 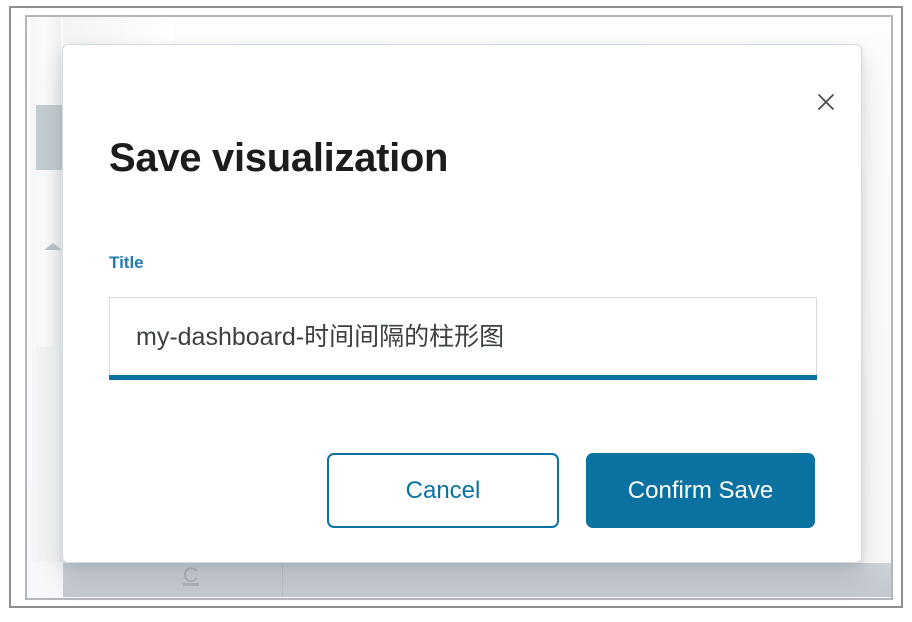 What do you see at coordinates (477, 580) in the screenshot?
I see `app-bottom-status-band: C` at bounding box center [477, 580].